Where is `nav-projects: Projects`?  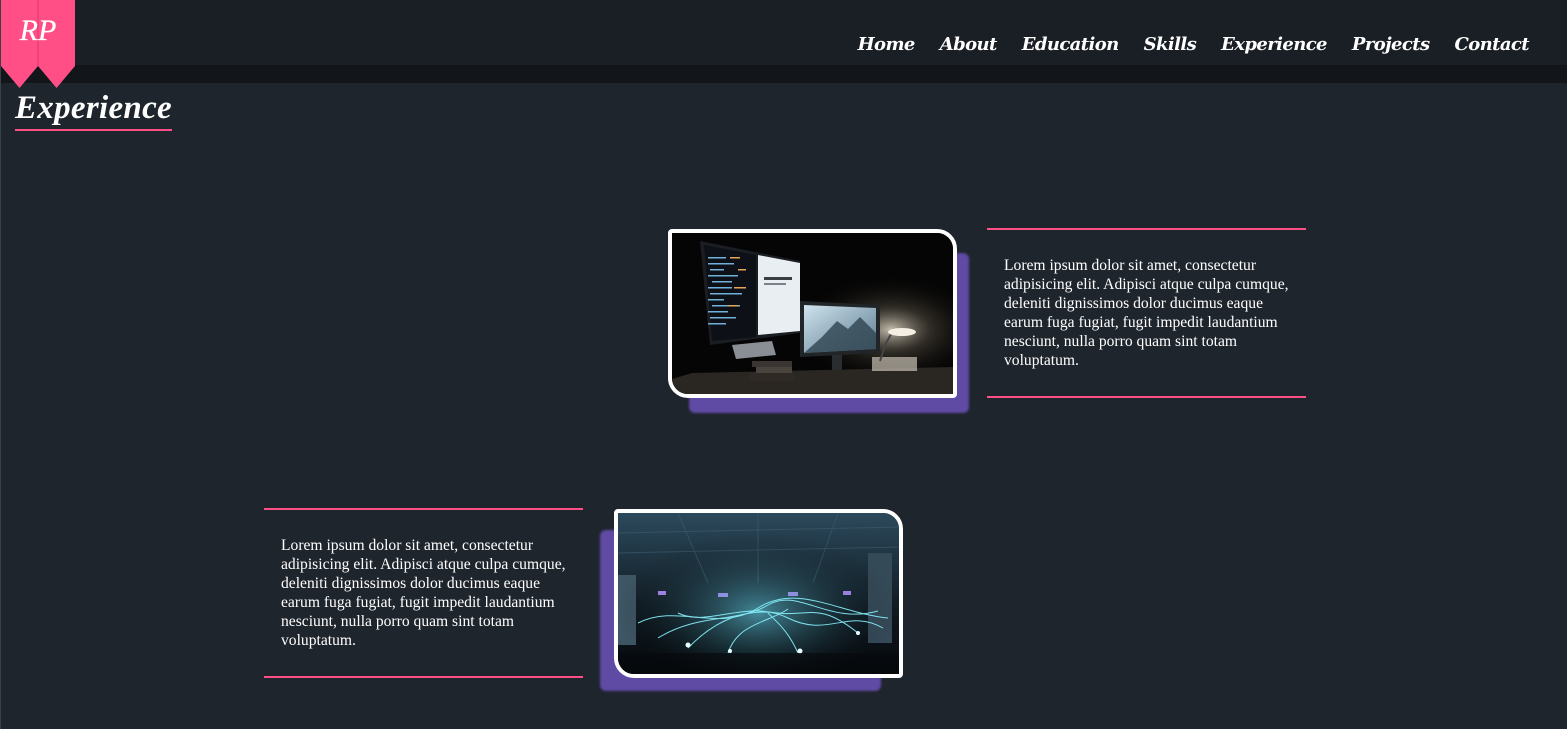 nav-projects: Projects is located at coordinates (1391, 44).